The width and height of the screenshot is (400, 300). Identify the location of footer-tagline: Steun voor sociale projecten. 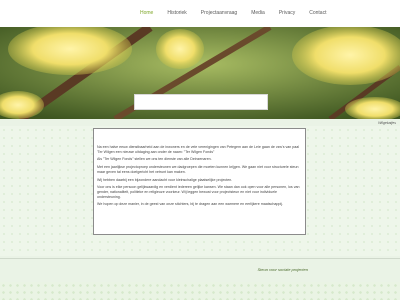
(282, 269).